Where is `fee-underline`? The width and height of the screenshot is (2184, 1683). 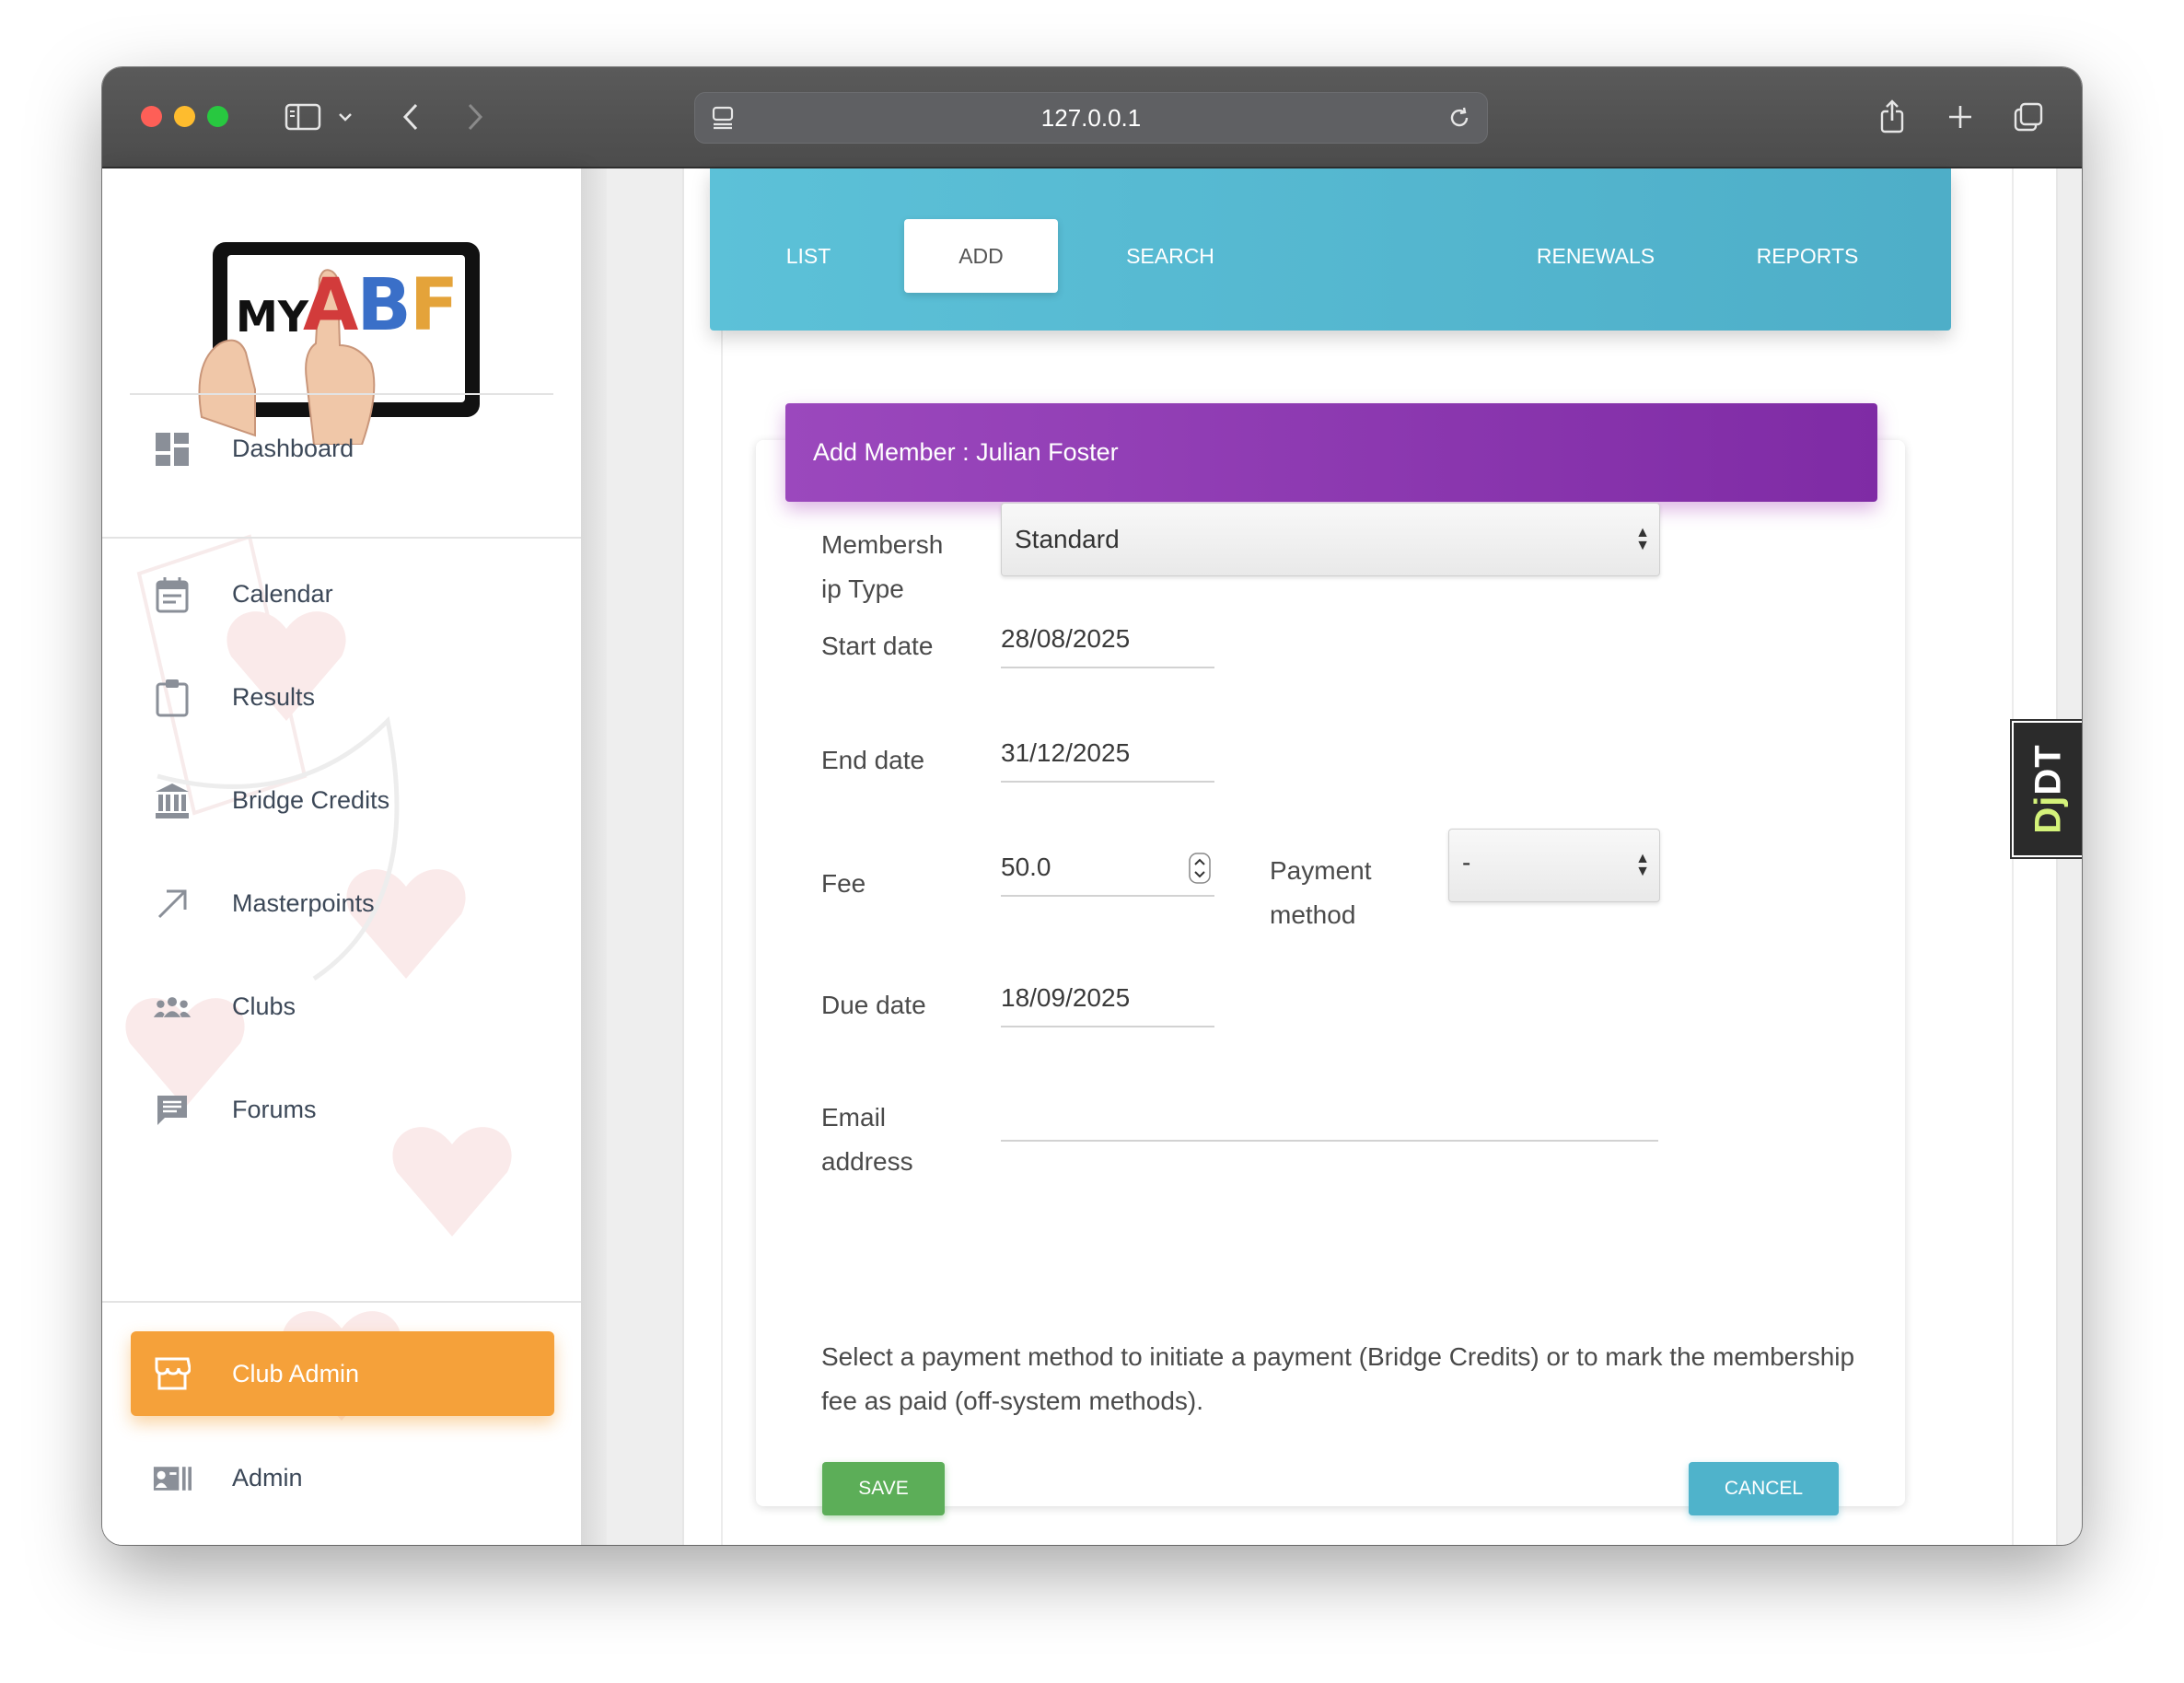 fee-underline is located at coordinates (1107, 896).